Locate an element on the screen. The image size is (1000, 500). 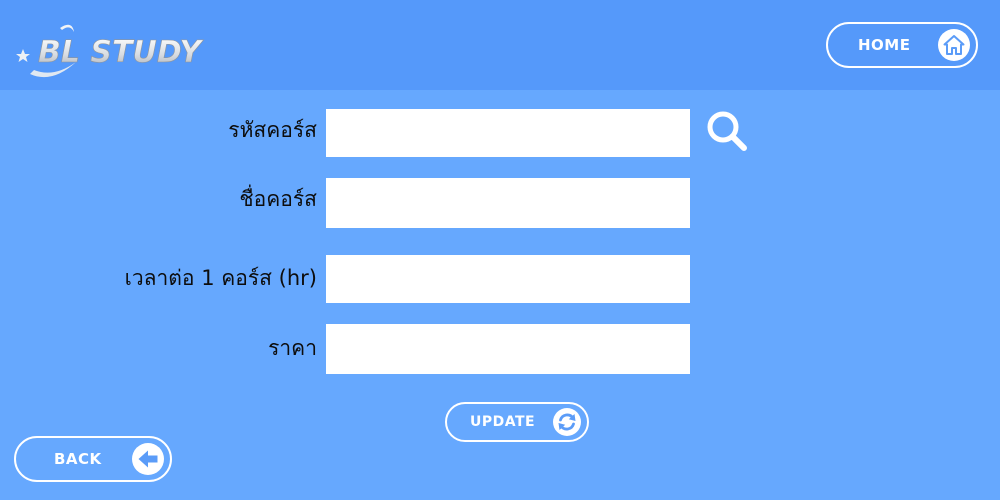
price-label: ราคา is located at coordinates (292, 348).